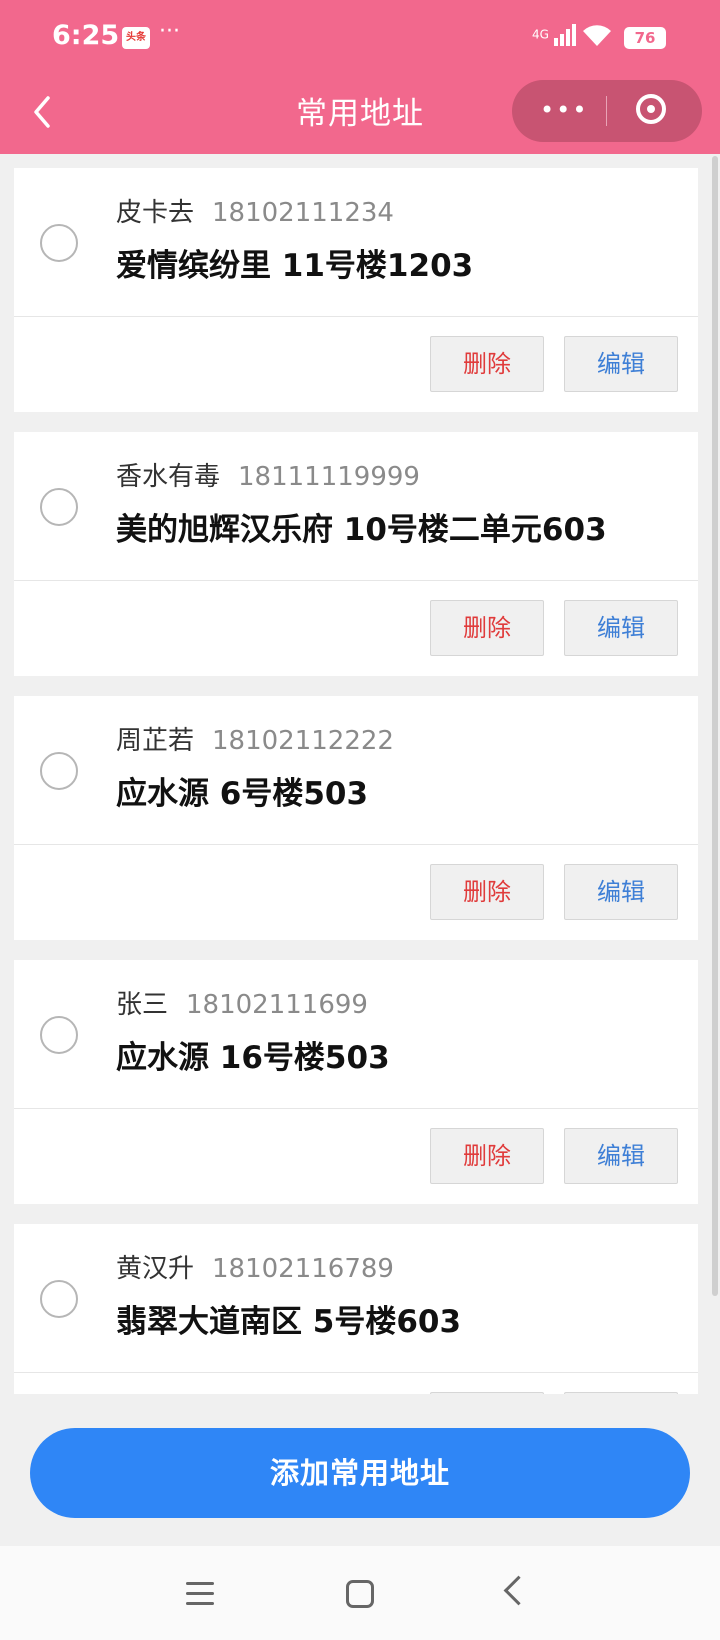 This screenshot has height=1640, width=720. I want to click on contact-line: 皮卡去 18102111234, so click(255, 210).